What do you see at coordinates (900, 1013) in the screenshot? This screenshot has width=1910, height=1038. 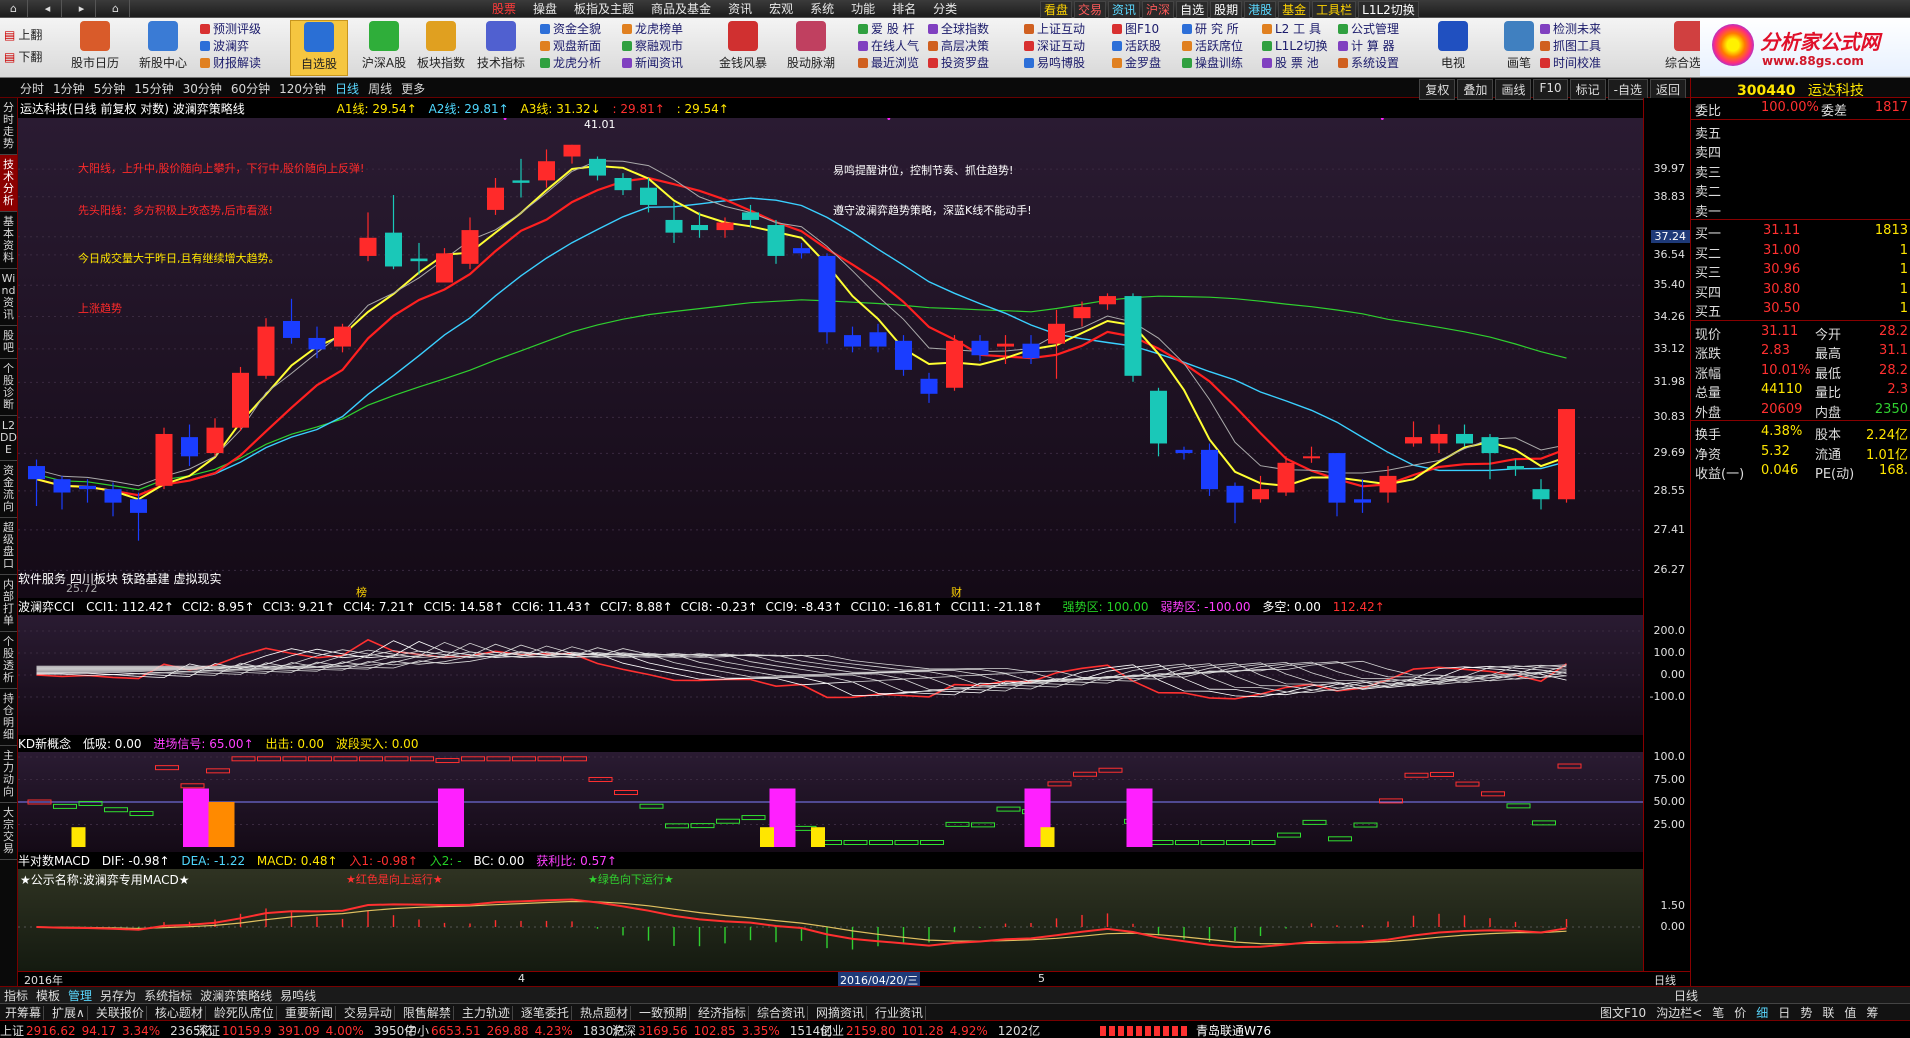 I see `info-tab: 行业资讯` at bounding box center [900, 1013].